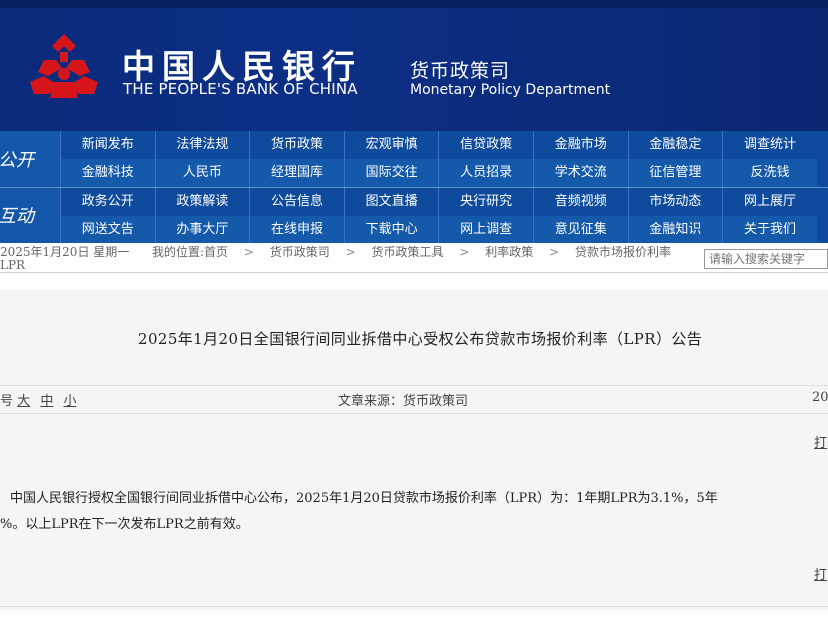 The image size is (828, 621). I want to click on nav-item: 征信管理, so click(675, 173).